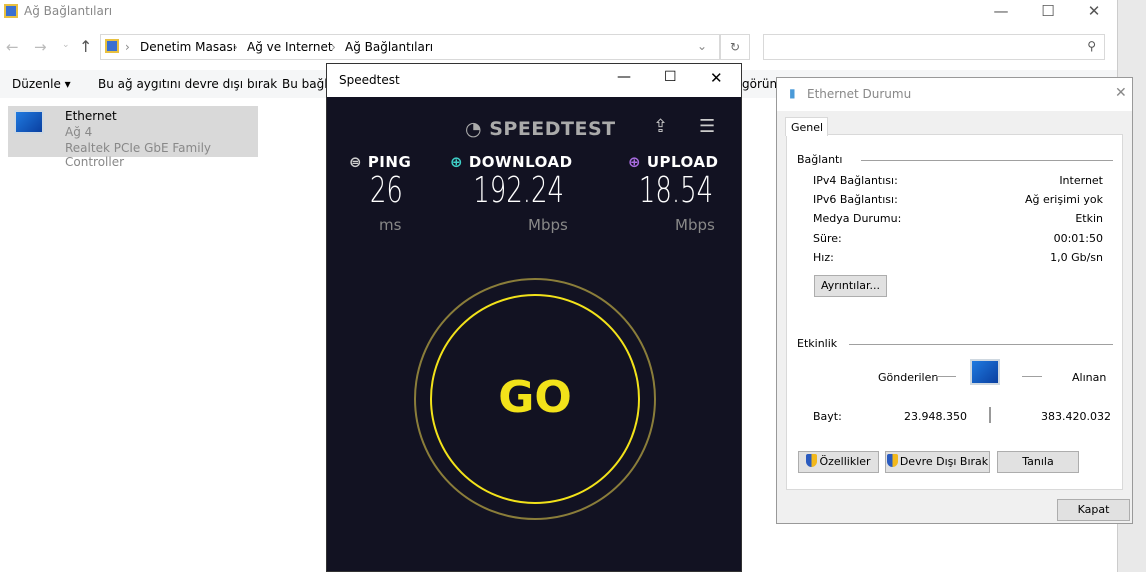 This screenshot has width=1146, height=572. I want to click on info-row: IPv6 Bağlantısı: Ağ erişimi yok, so click(958, 199).